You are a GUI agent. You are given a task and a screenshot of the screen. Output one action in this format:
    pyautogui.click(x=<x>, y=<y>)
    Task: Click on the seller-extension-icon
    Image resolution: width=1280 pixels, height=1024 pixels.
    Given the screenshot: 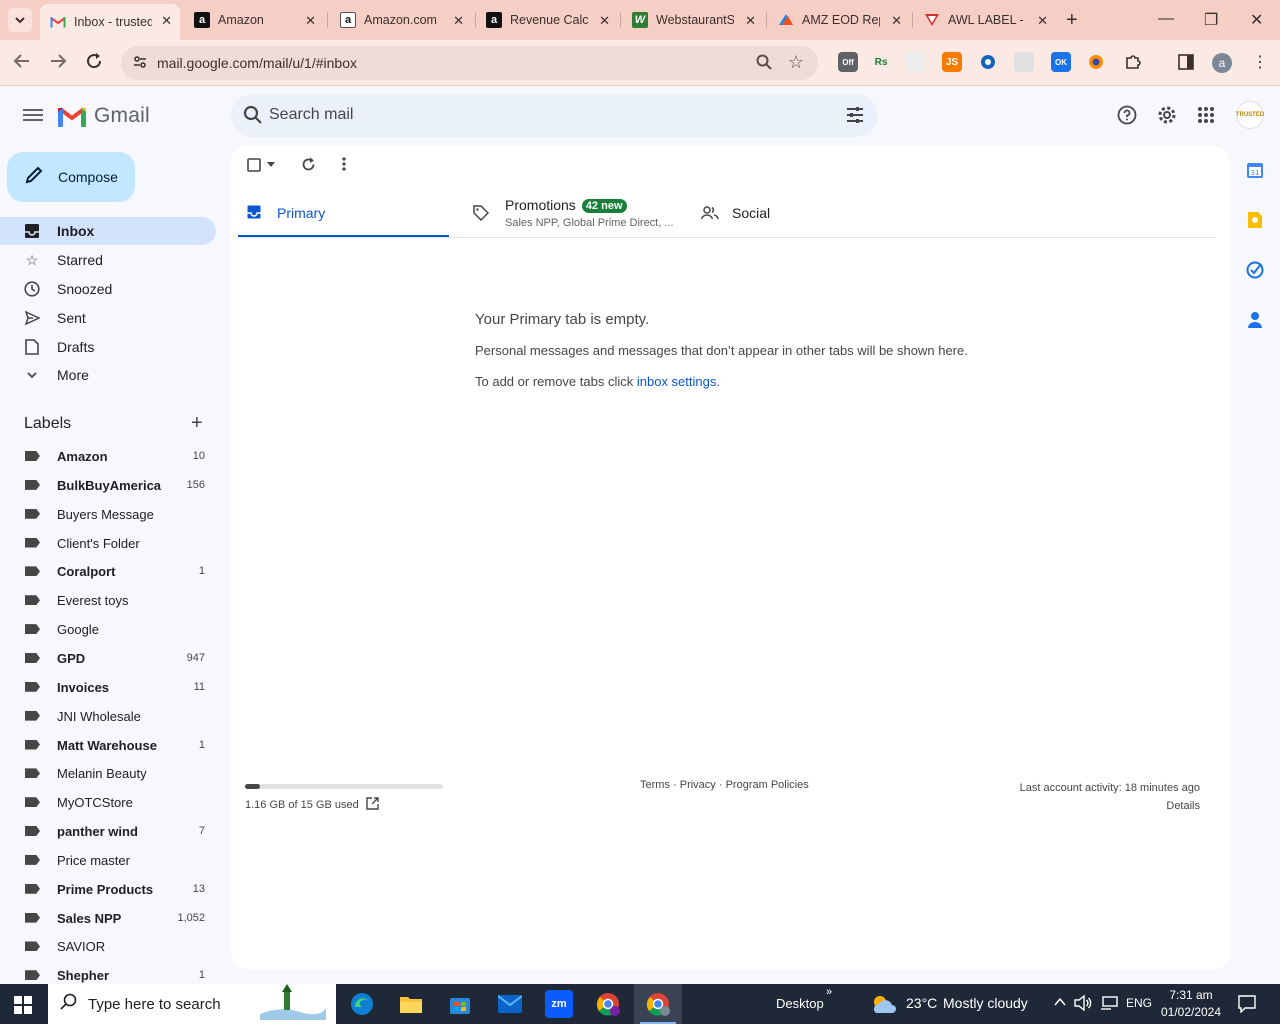 What is the action you would take?
    pyautogui.click(x=916, y=62)
    